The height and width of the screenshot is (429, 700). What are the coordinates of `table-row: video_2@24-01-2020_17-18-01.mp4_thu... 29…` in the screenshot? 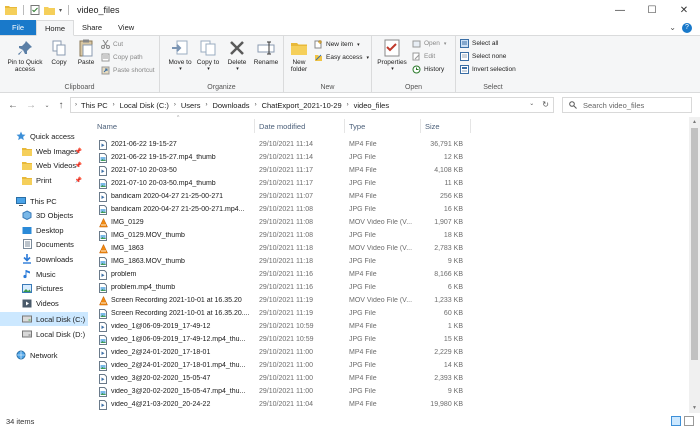 It's located at (389, 365).